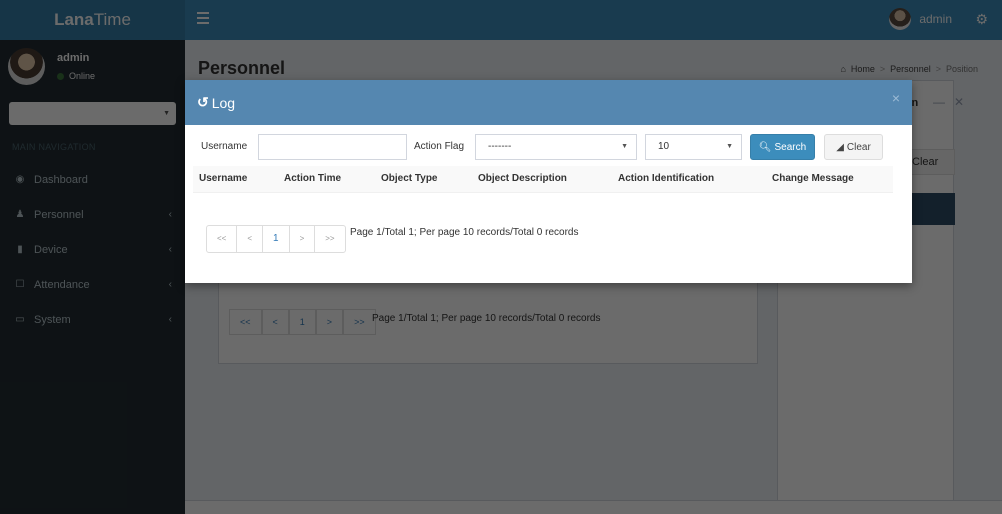  Describe the element at coordinates (224, 146) in the screenshot. I see `username-label: Username` at that location.